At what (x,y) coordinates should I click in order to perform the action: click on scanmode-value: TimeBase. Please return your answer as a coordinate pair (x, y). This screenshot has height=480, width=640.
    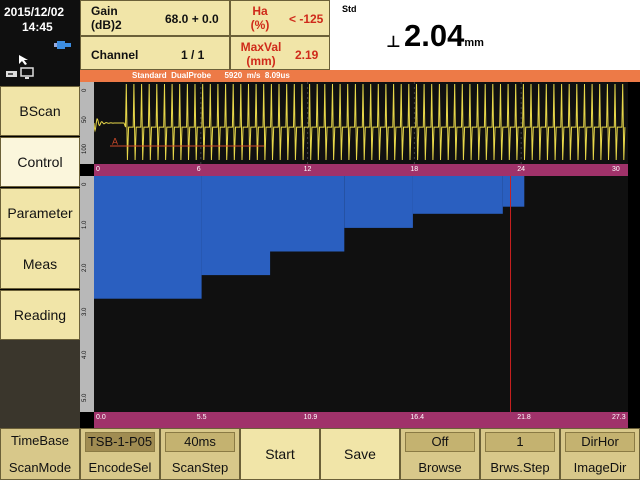
    Looking at the image, I should click on (40, 440).